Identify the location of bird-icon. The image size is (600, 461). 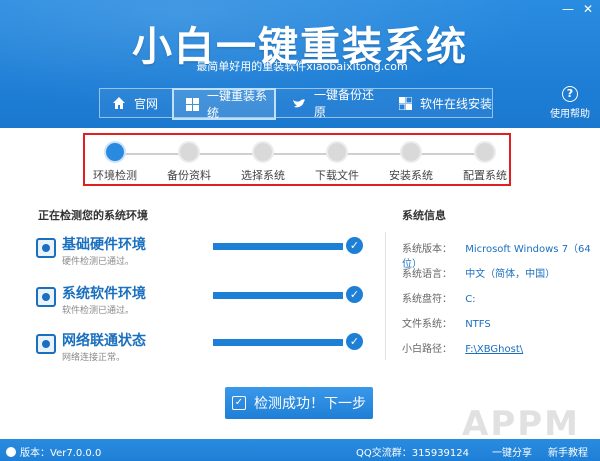
(299, 103).